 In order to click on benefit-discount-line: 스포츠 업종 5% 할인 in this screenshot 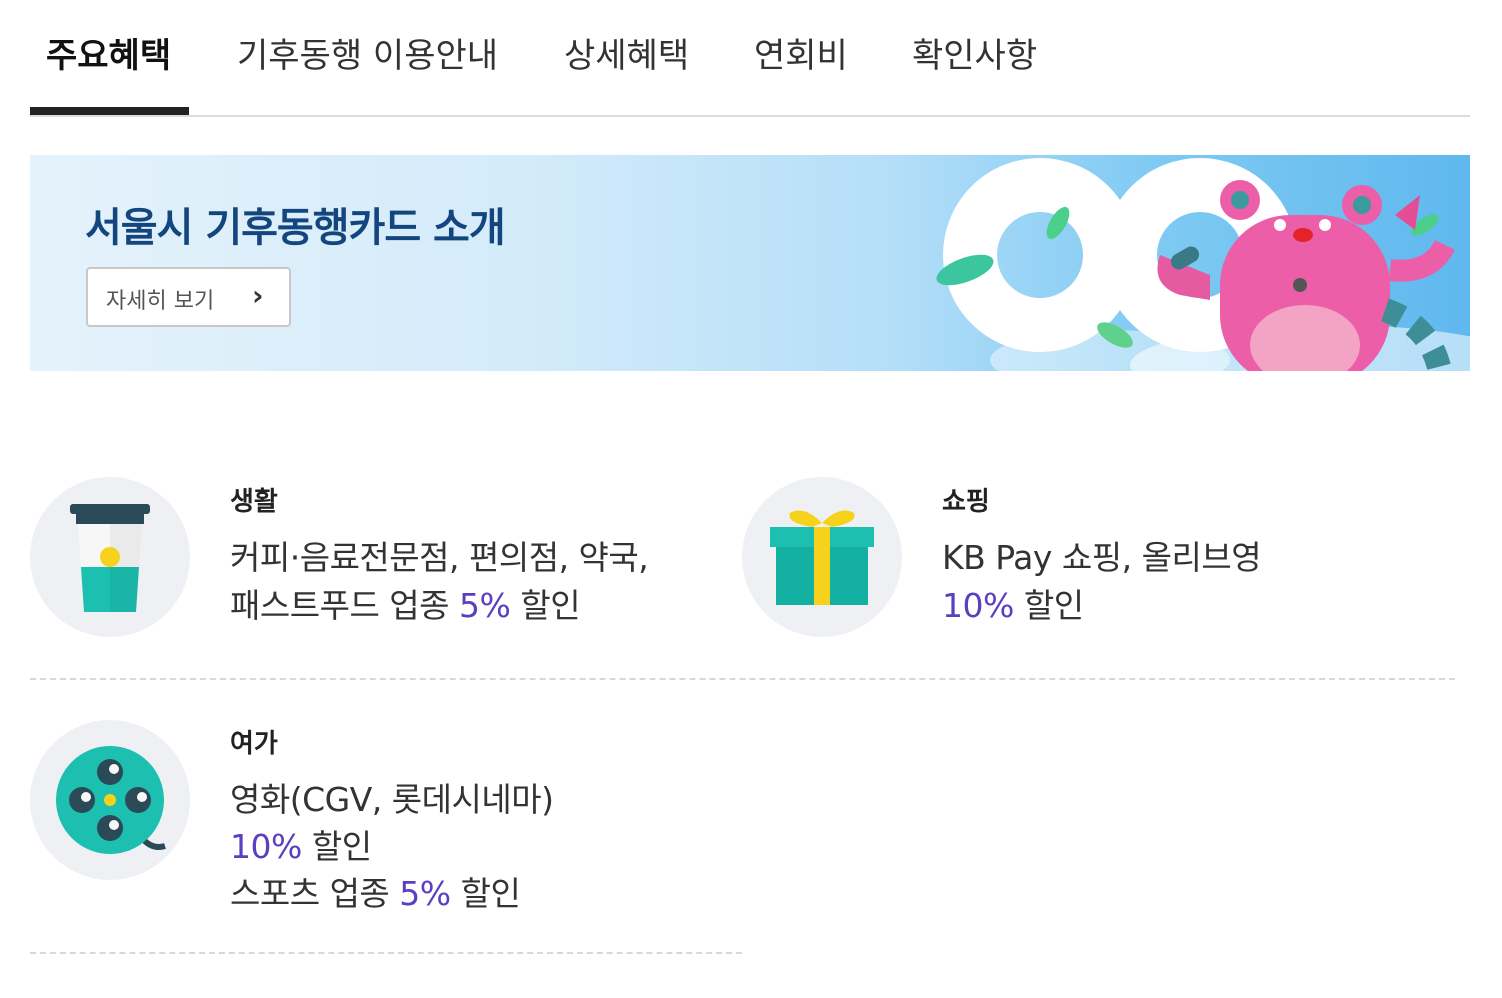, I will do `click(375, 893)`.